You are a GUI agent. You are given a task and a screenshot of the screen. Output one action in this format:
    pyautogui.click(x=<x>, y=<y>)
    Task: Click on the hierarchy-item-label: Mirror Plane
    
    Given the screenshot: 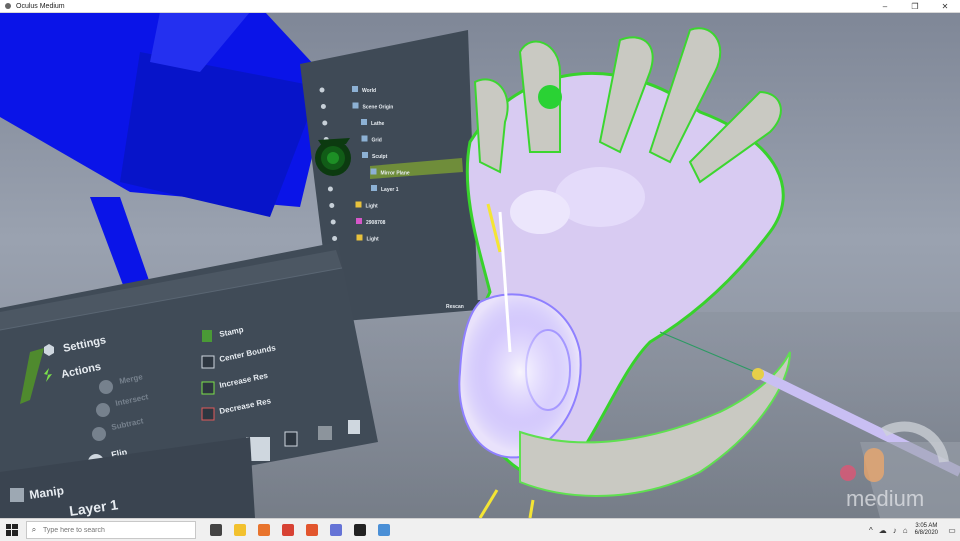 What is the action you would take?
    pyautogui.click(x=395, y=174)
    